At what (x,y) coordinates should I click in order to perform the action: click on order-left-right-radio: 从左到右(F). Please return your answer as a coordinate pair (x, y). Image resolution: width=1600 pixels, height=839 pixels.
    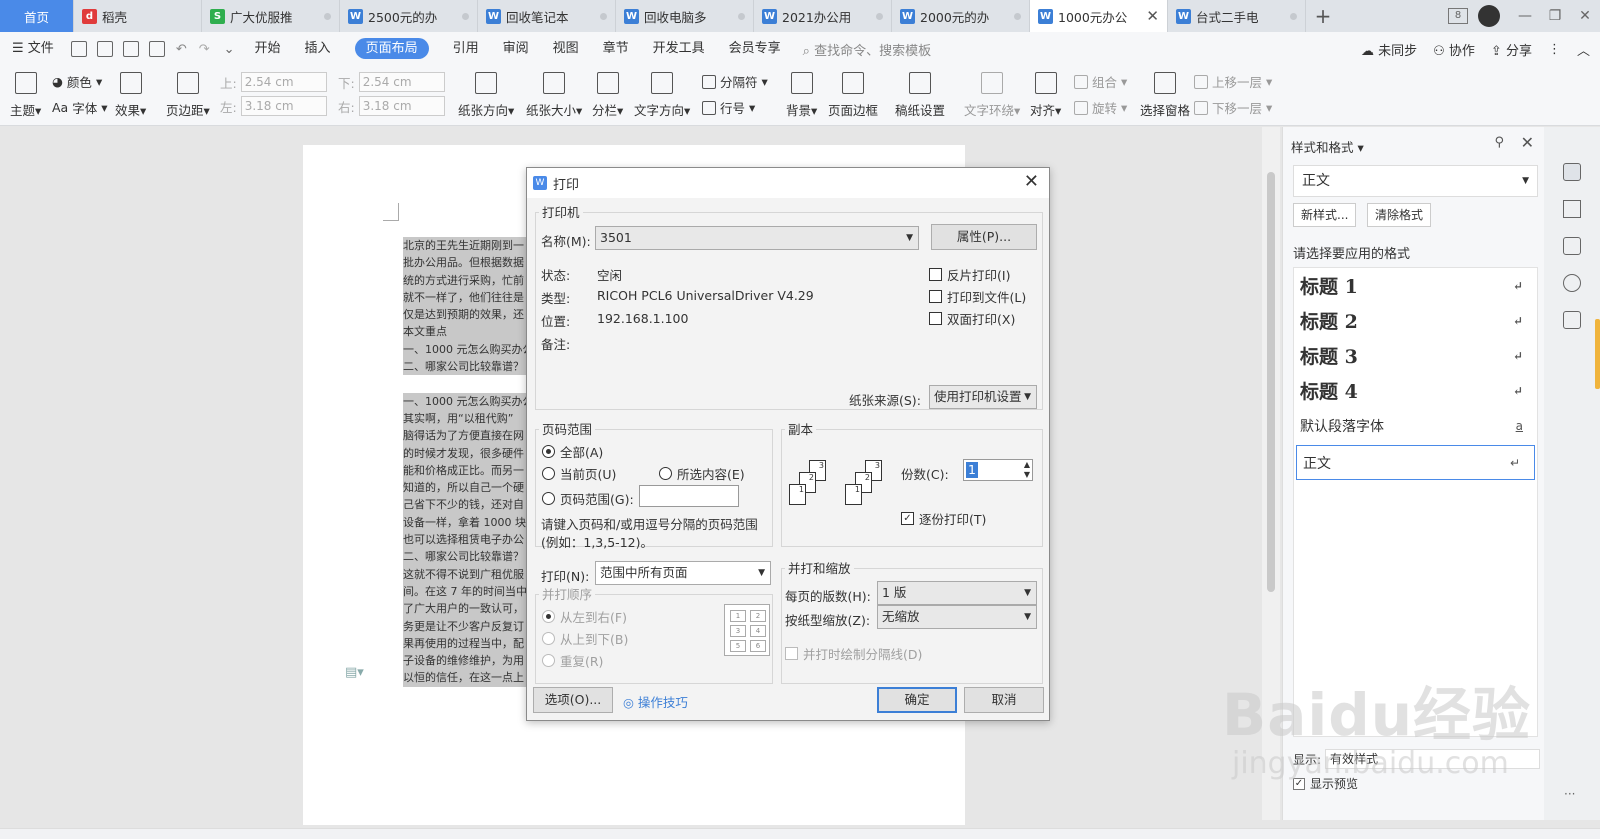
    Looking at the image, I should click on (584, 616).